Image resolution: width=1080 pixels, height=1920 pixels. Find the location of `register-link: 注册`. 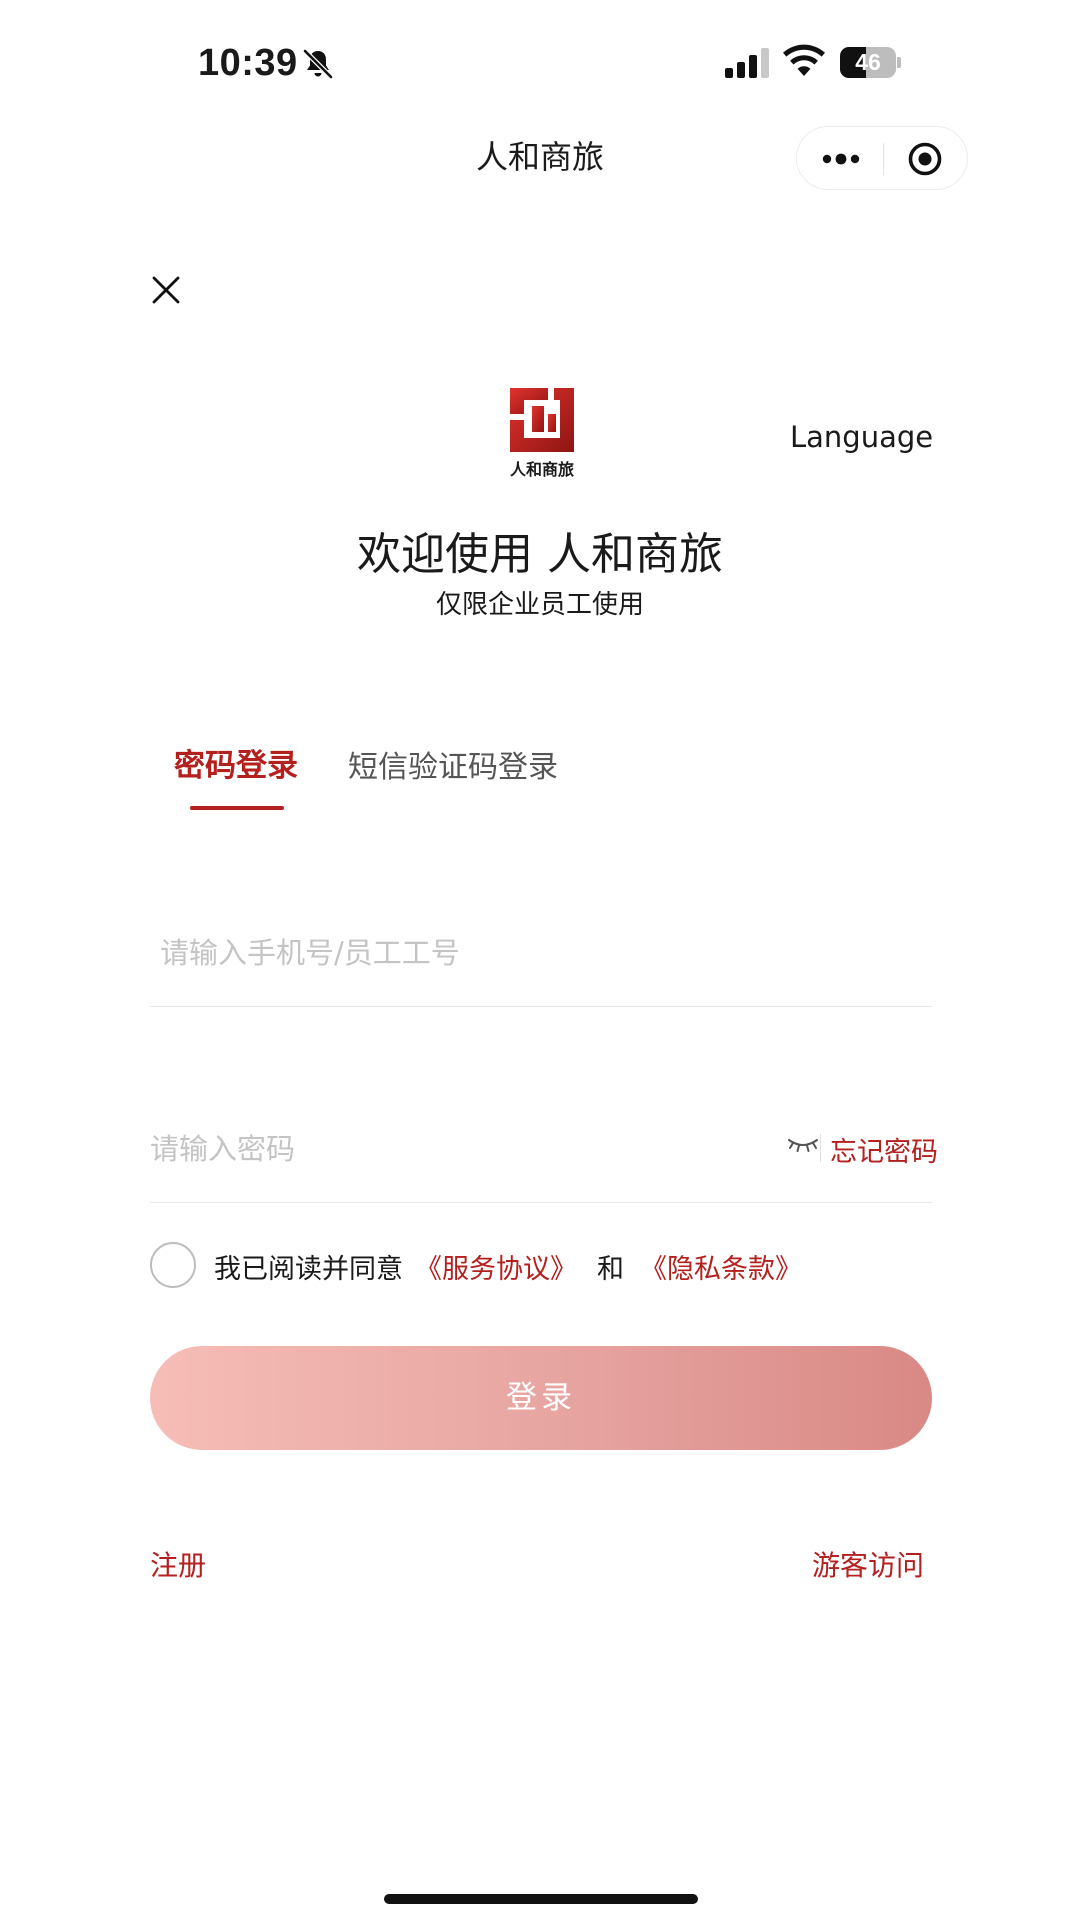

register-link: 注册 is located at coordinates (178, 1564).